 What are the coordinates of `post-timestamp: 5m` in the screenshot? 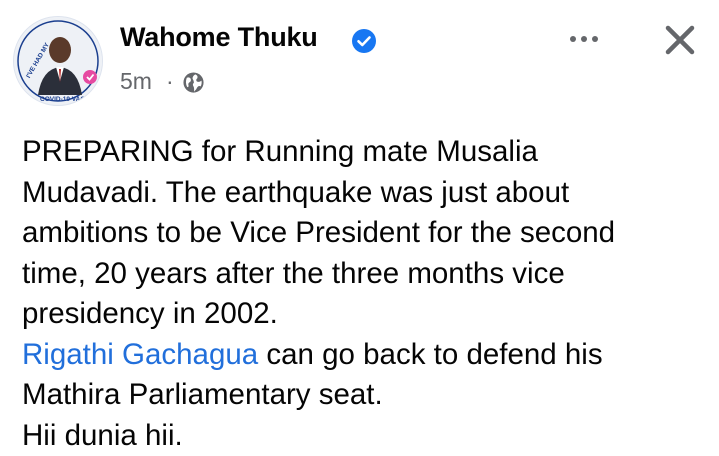 It's located at (136, 81).